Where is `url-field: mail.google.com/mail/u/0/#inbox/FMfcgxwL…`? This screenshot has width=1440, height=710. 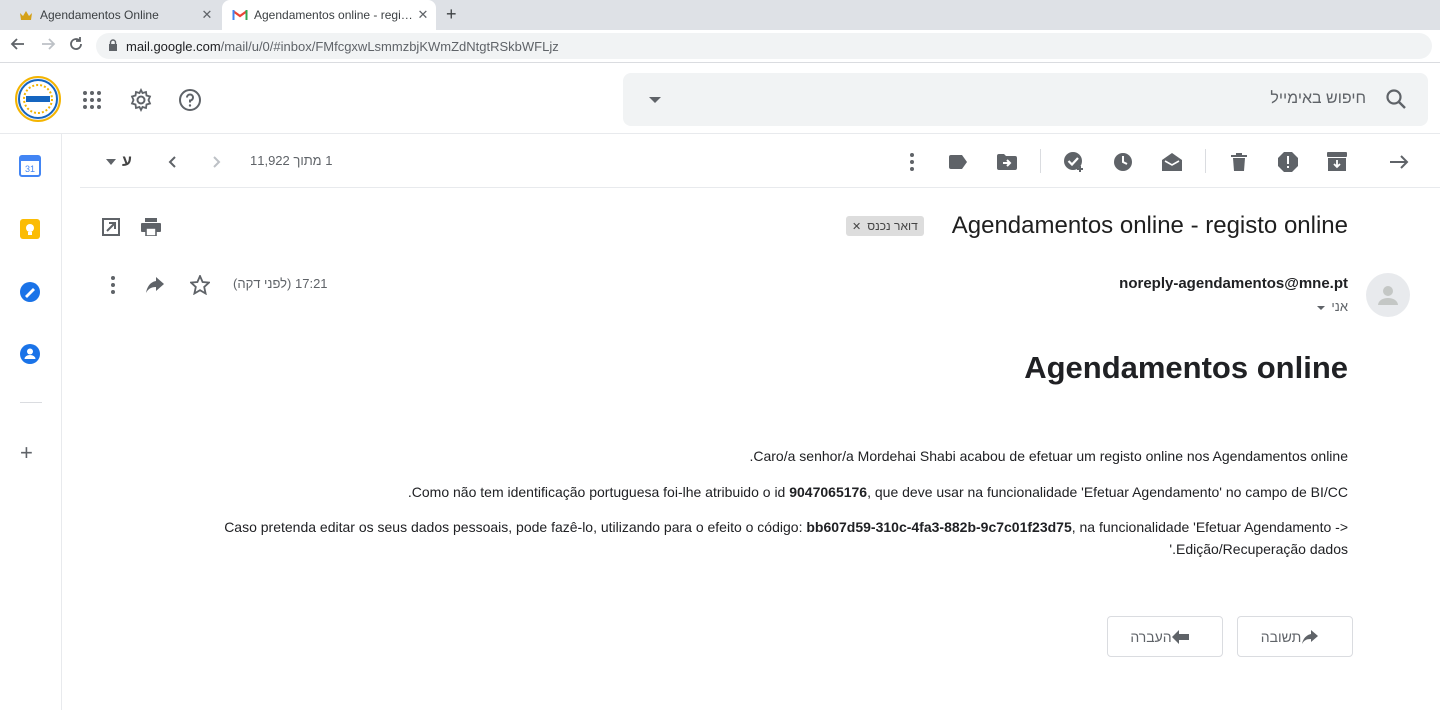 url-field: mail.google.com/mail/u/0/#inbox/FMfcgxwL… is located at coordinates (764, 46).